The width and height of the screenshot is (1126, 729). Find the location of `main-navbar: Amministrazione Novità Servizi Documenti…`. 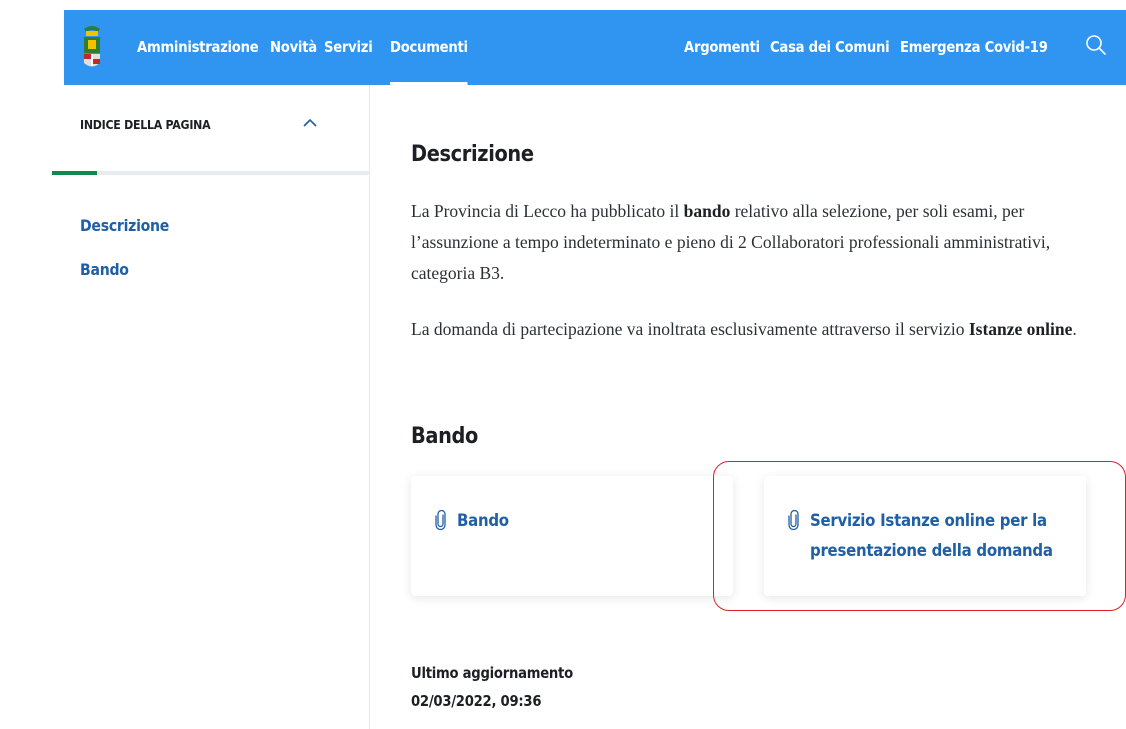

main-navbar: Amministrazione Novità Servizi Documenti… is located at coordinates (595, 47).